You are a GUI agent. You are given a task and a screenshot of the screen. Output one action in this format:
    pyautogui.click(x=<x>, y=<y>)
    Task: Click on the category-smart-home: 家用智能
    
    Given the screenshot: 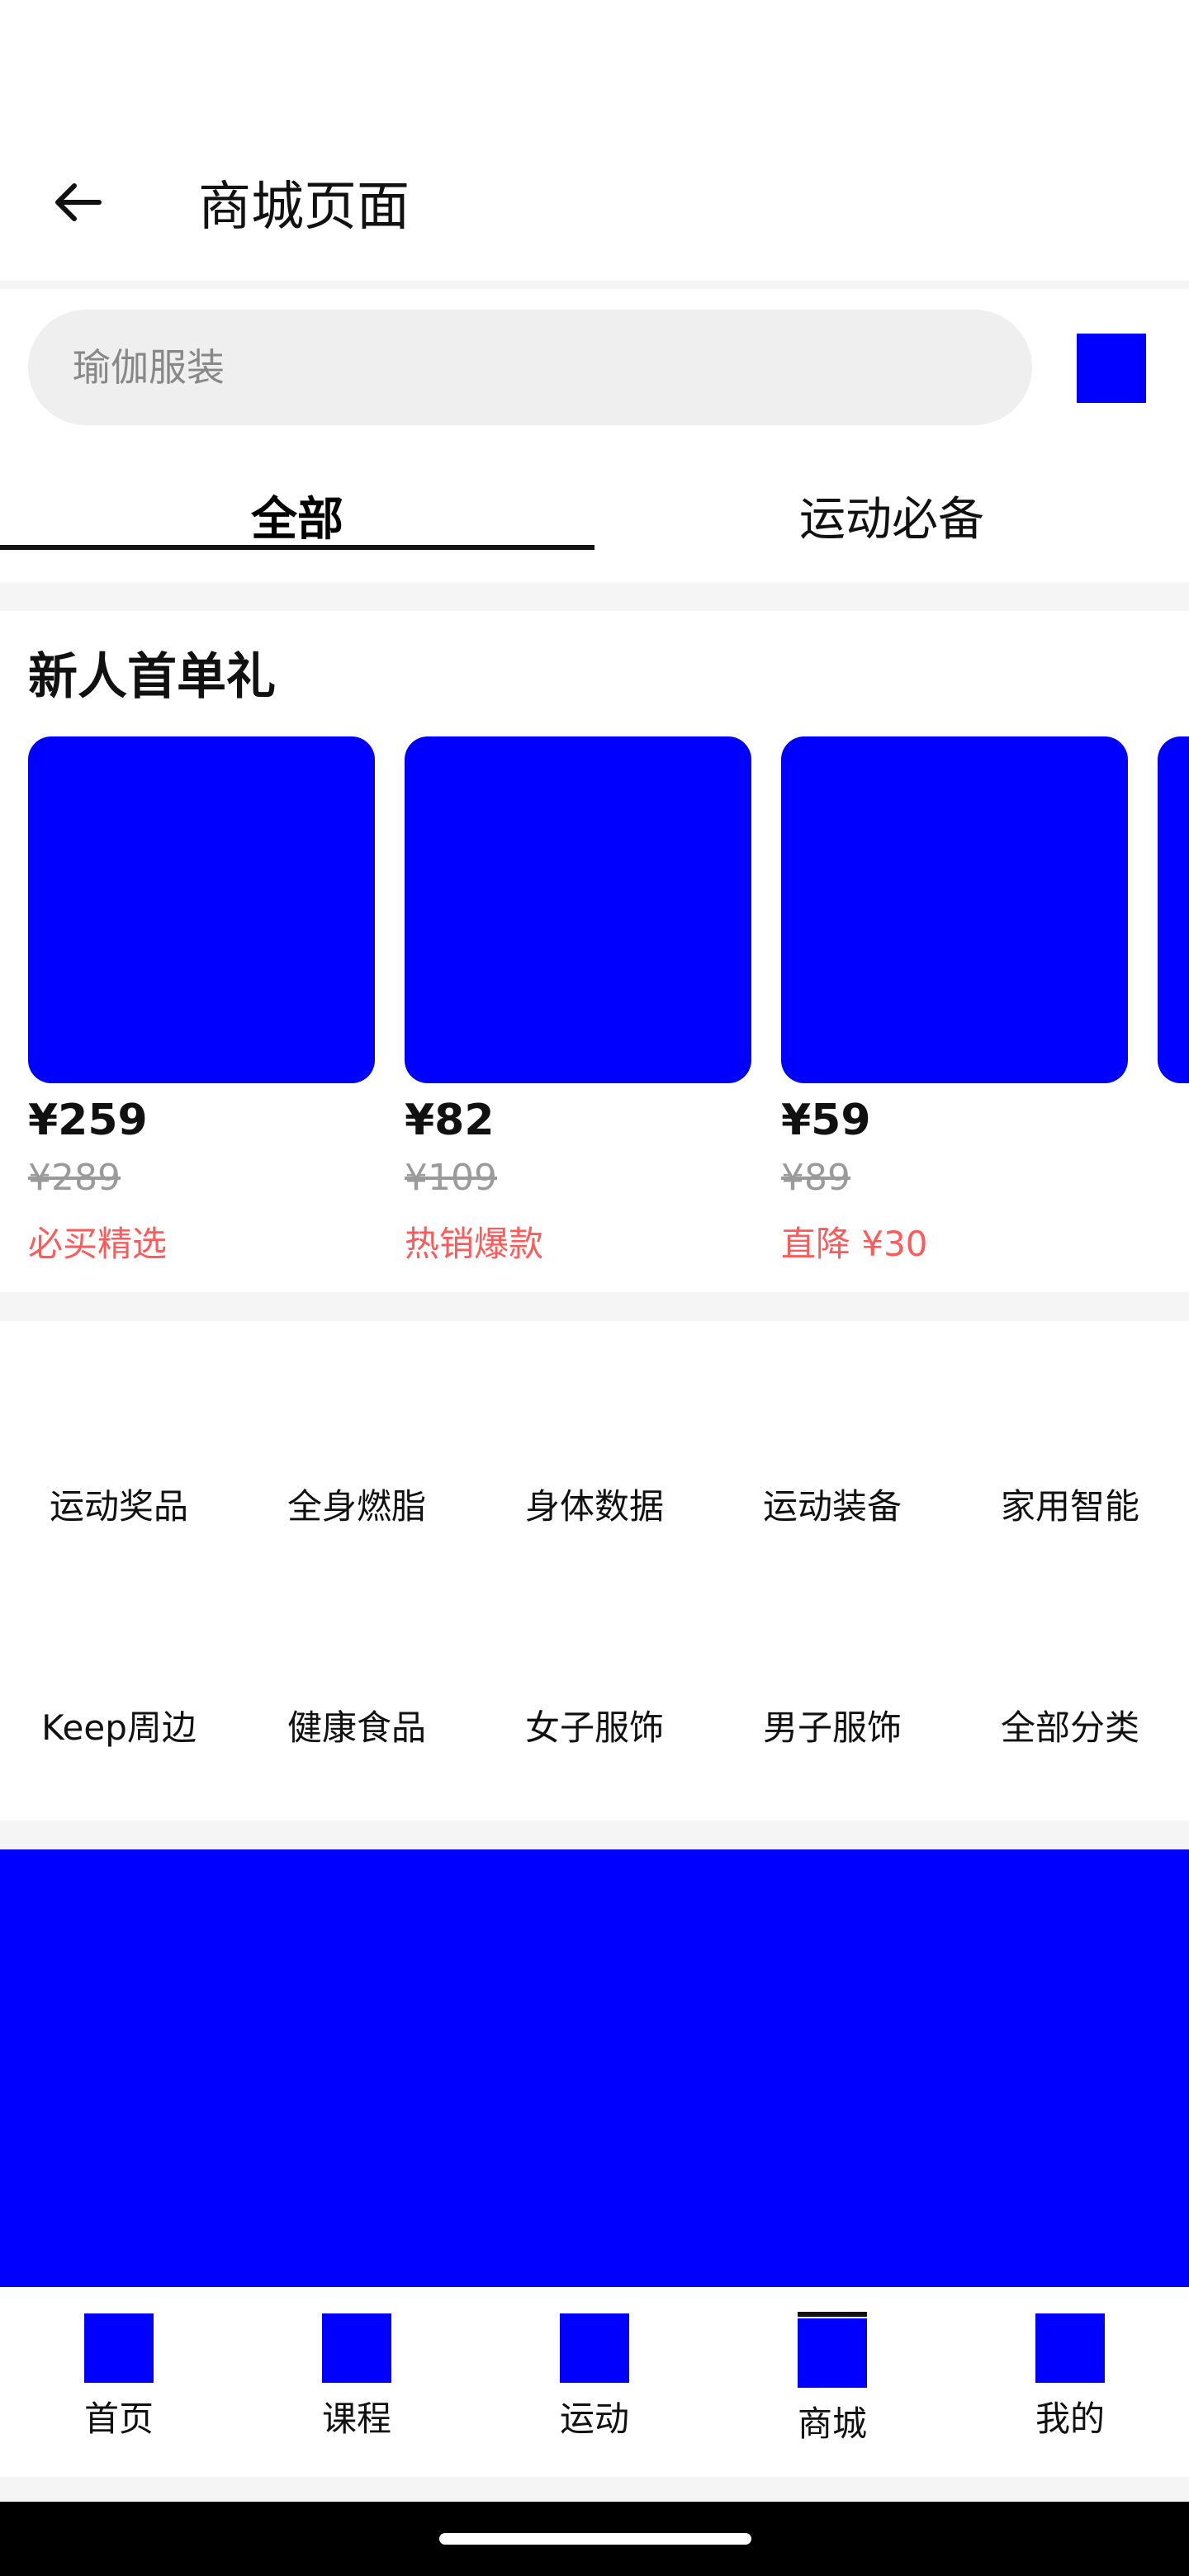 What is the action you would take?
    pyautogui.click(x=1070, y=1507)
    